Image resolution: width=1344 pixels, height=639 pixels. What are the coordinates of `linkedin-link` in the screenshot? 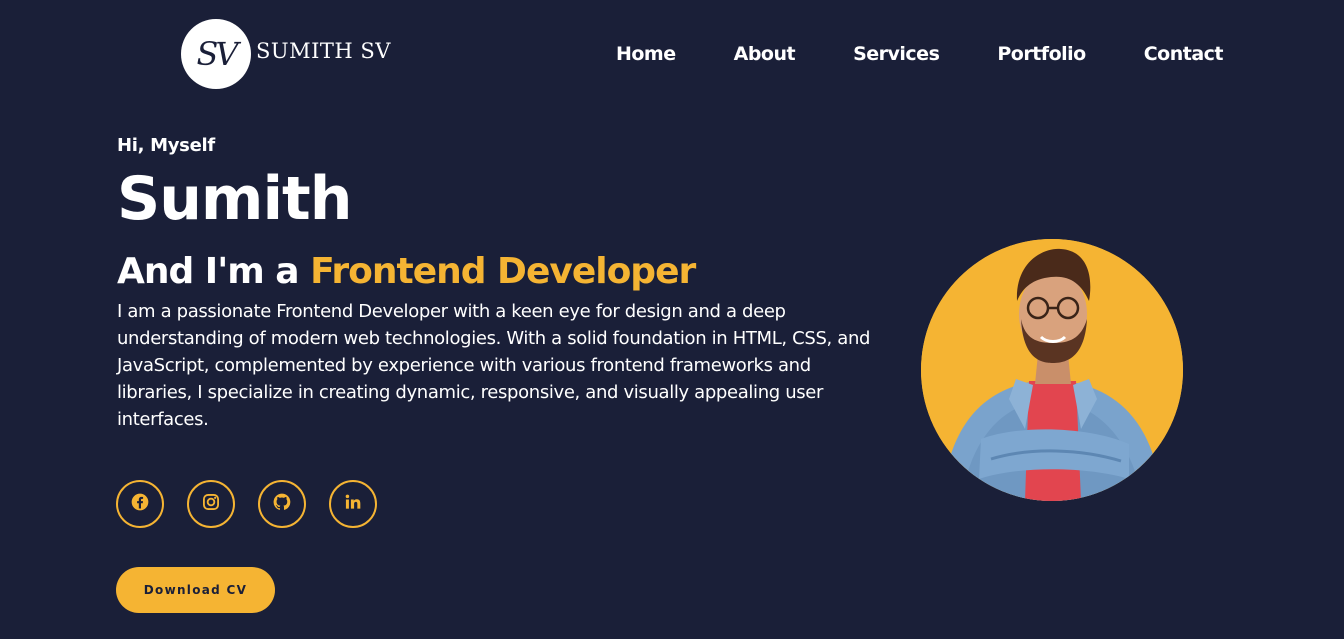 It's located at (353, 504).